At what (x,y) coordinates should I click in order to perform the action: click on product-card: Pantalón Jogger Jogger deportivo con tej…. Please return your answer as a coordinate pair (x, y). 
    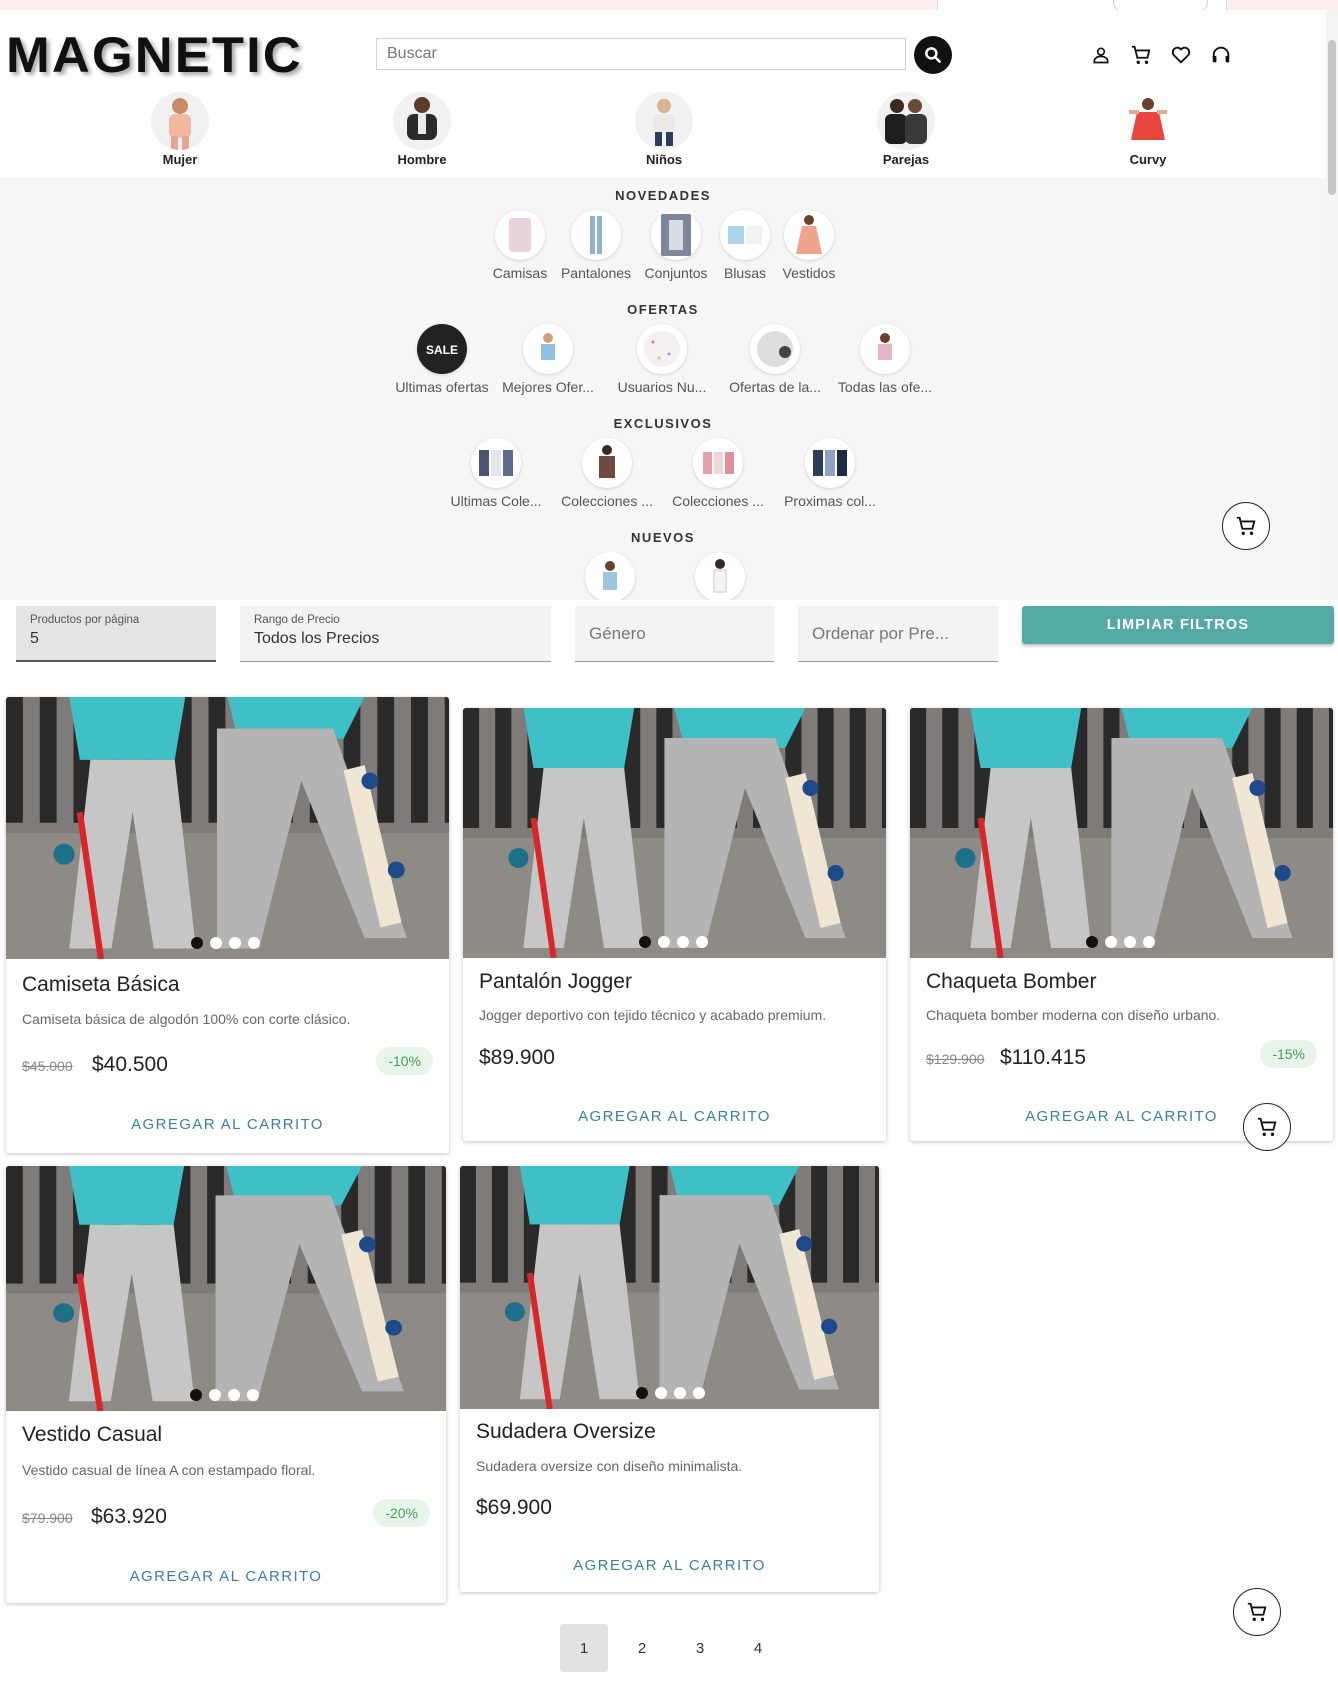
    Looking at the image, I should click on (674, 924).